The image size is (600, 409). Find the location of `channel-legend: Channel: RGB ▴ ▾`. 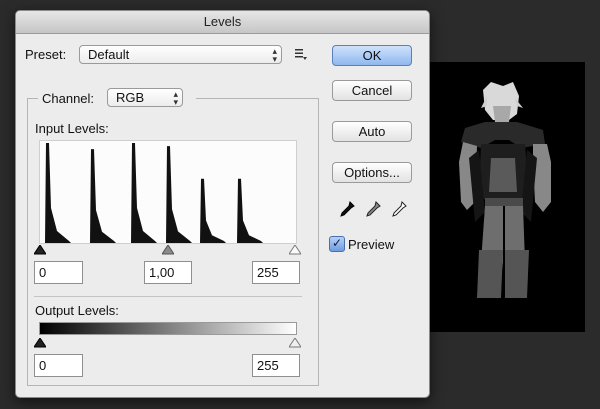

channel-legend: Channel: RGB ▴ ▾ is located at coordinates (117, 98).